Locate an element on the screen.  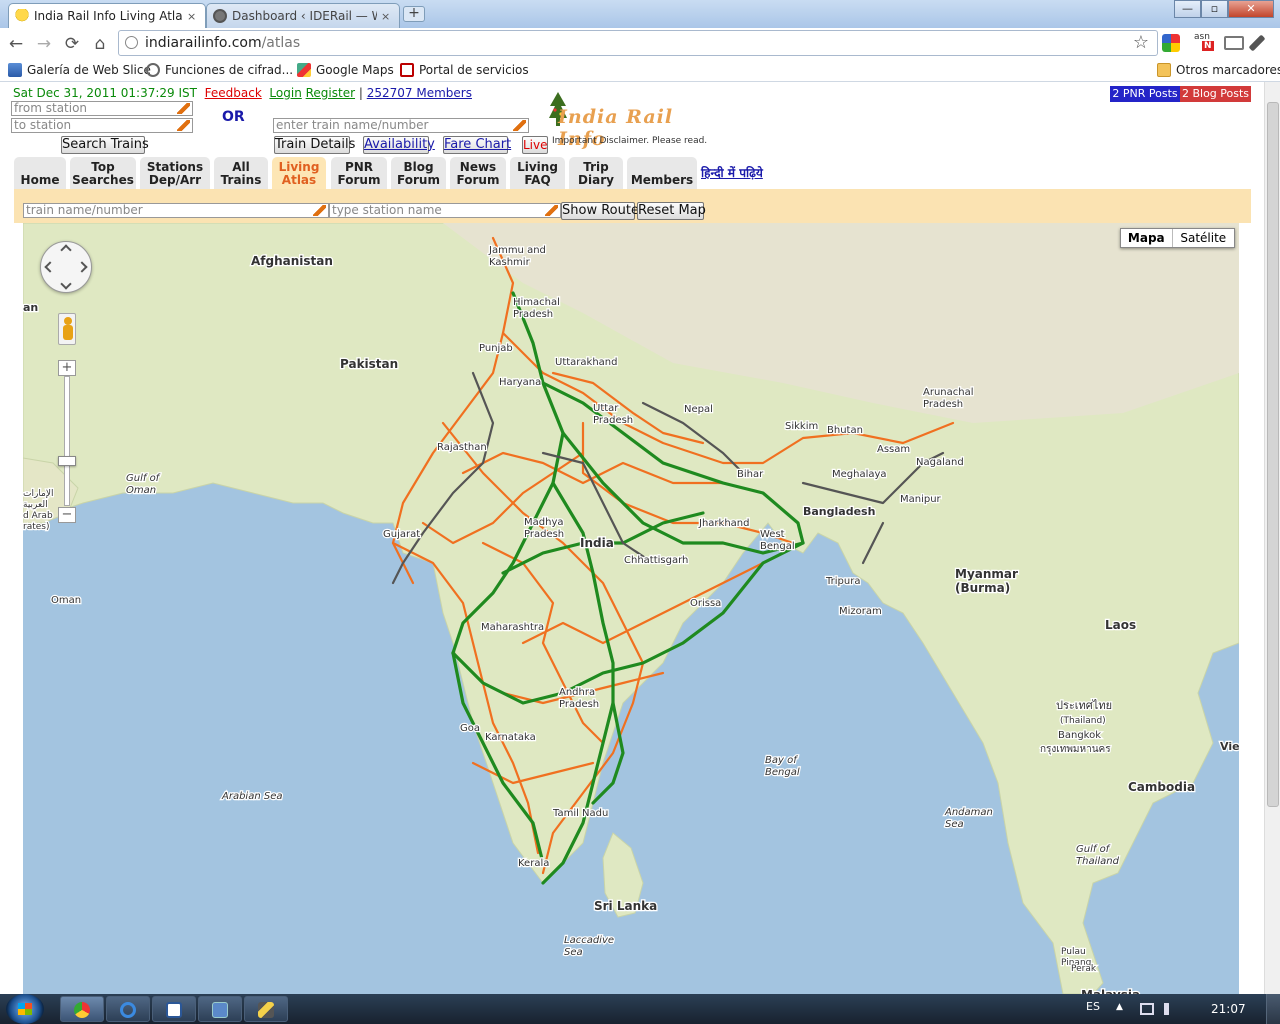
map-label: Cambodia is located at coordinates (1161, 787).